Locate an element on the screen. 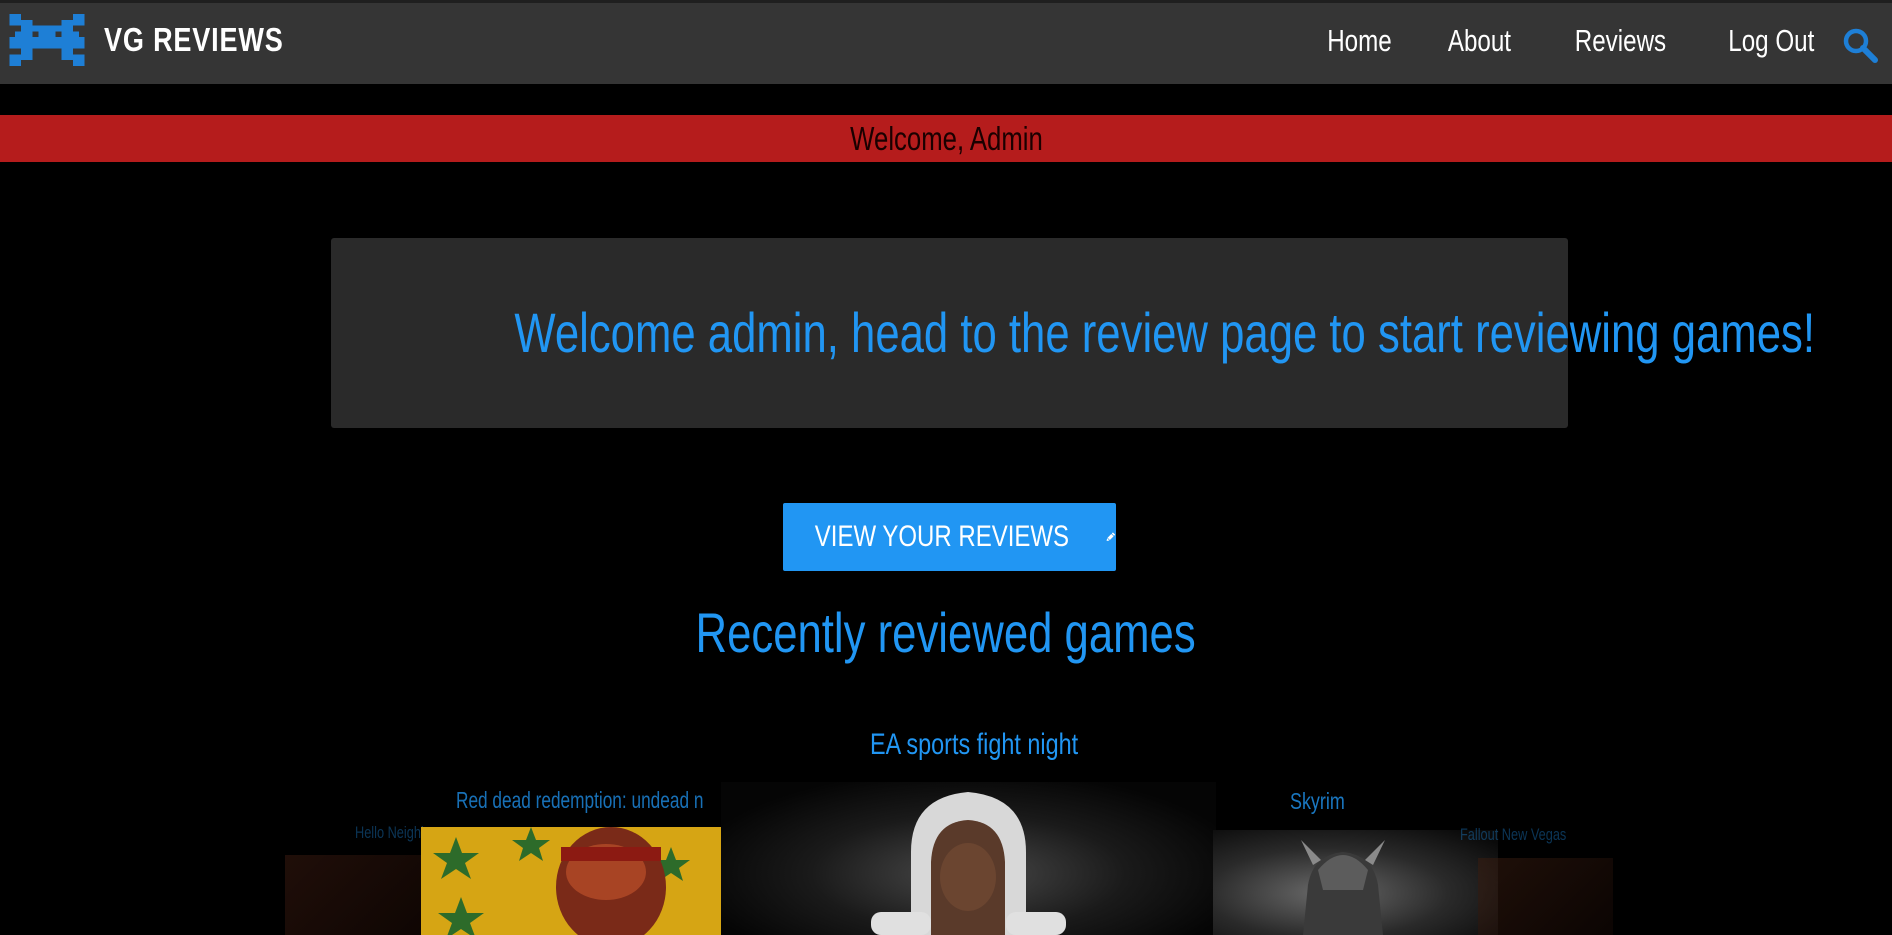 The image size is (1892, 935). pencil-icon is located at coordinates (1110, 536).